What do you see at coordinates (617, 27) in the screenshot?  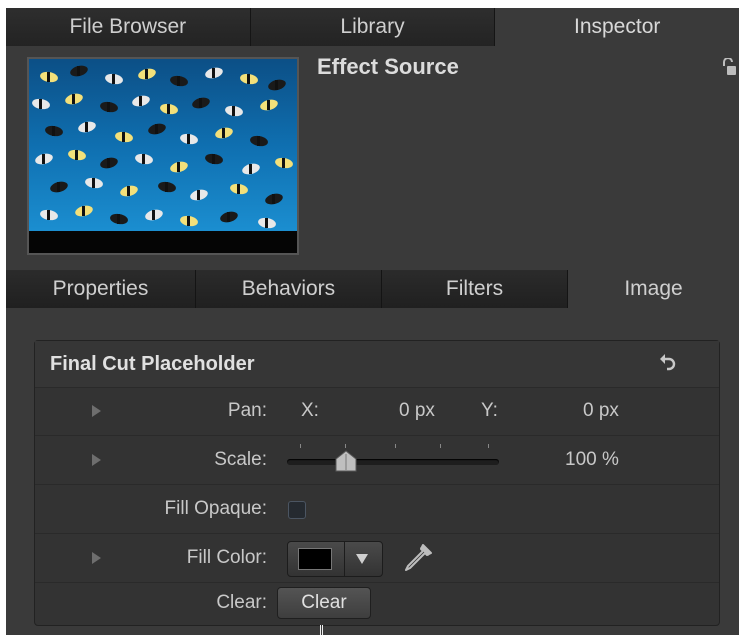 I see `tab-inspector: Inspector` at bounding box center [617, 27].